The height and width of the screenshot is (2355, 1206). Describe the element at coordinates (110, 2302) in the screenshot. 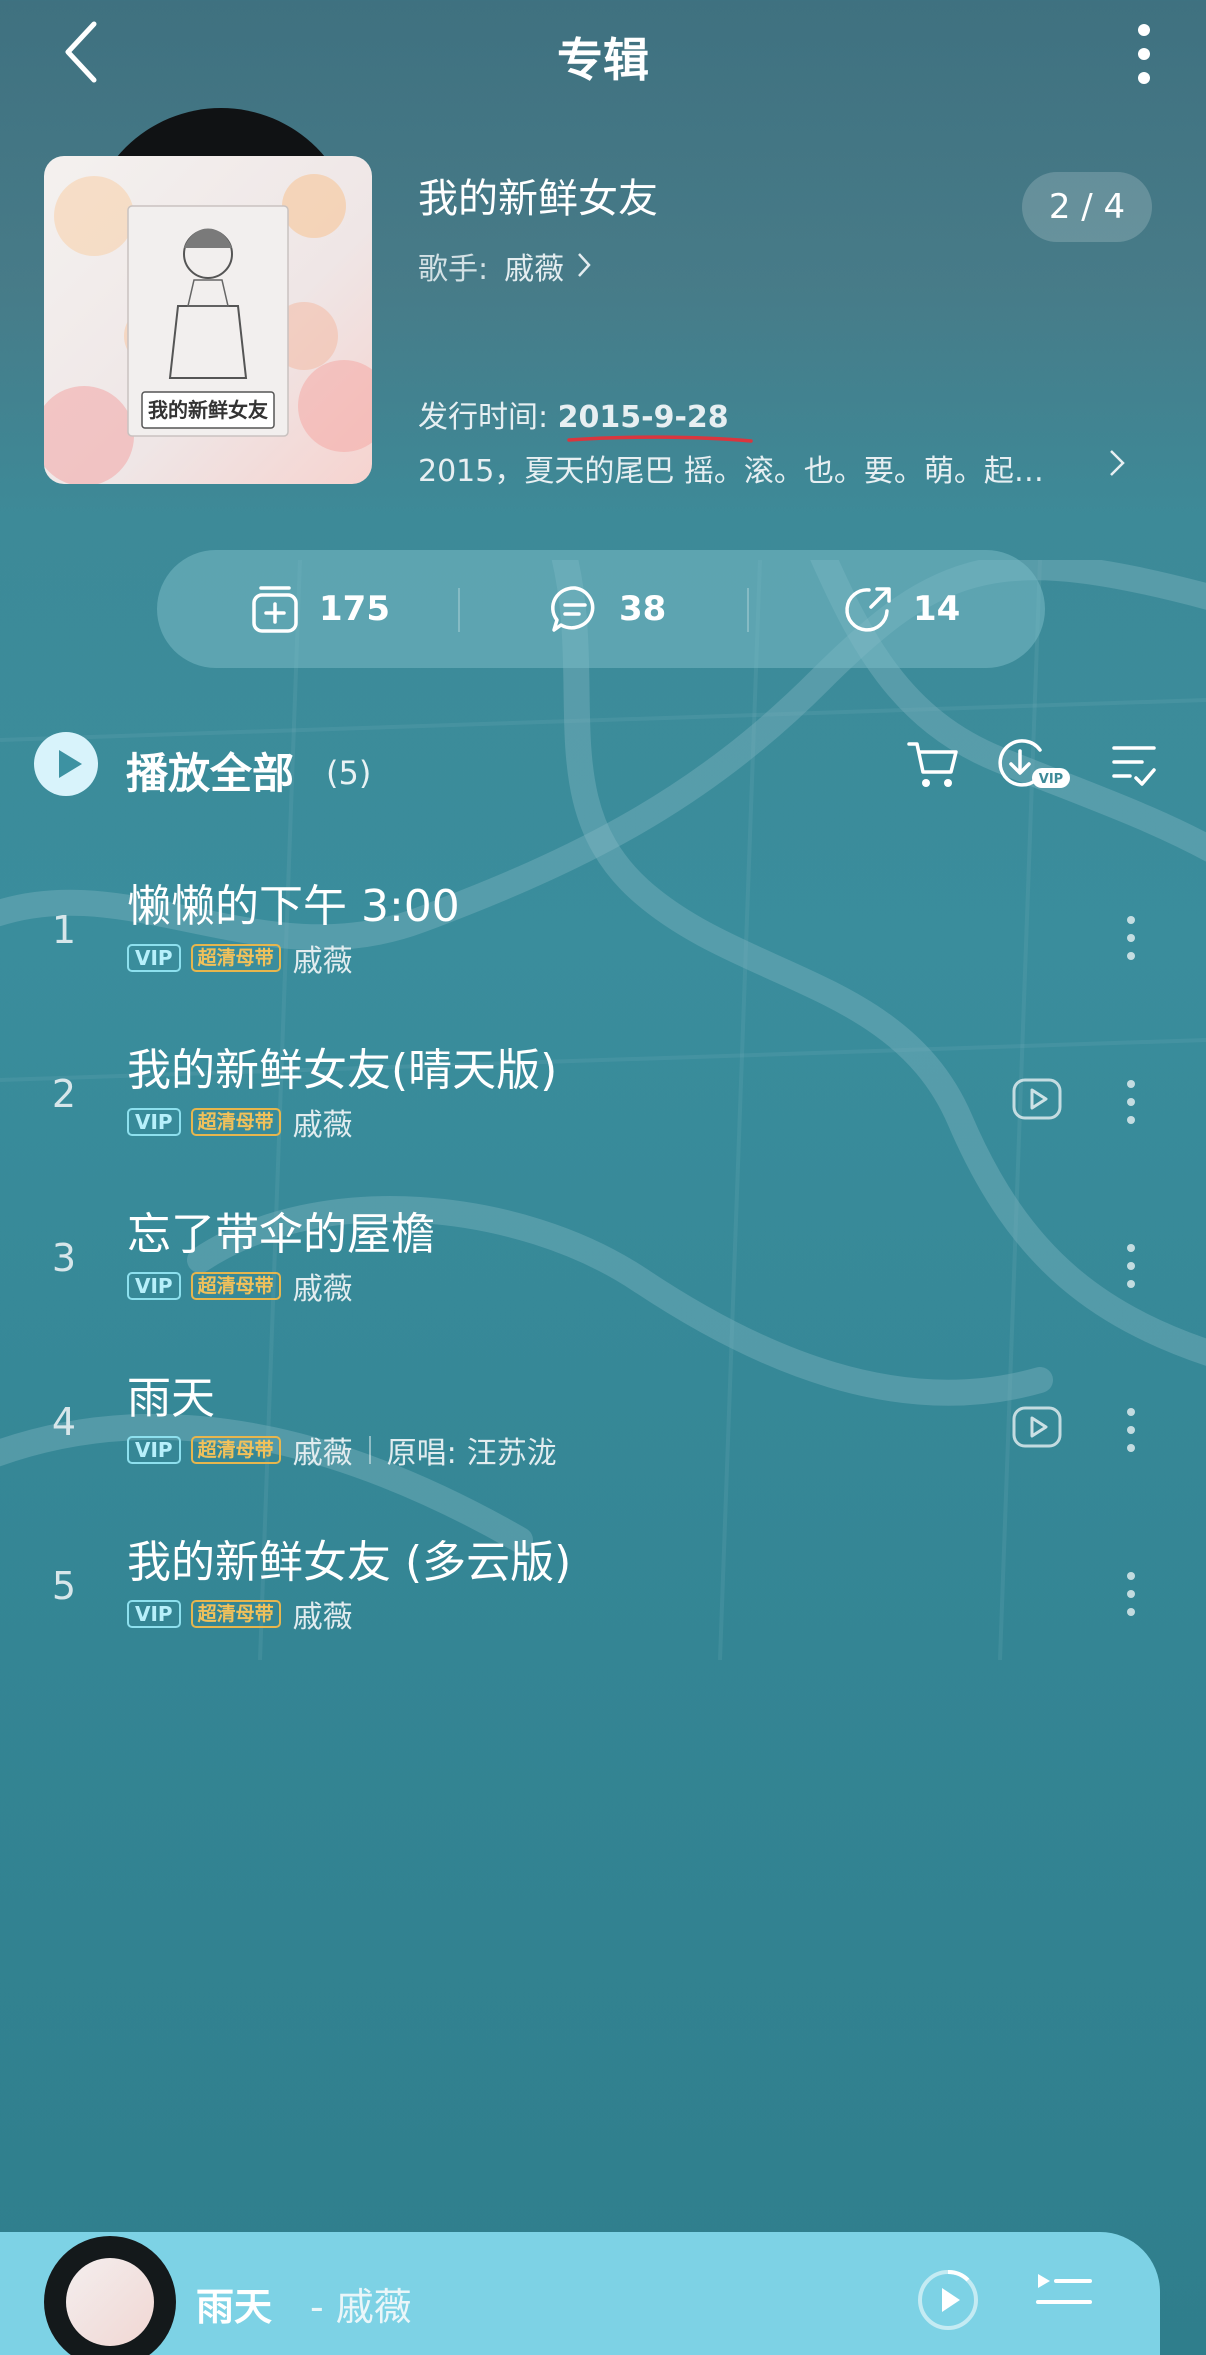

I see `player-album-art` at that location.